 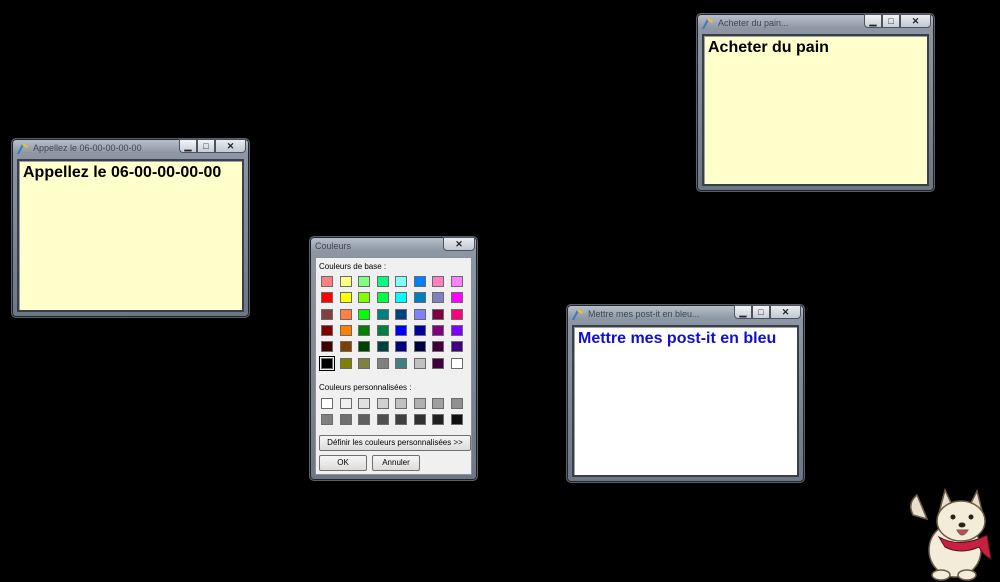 I want to click on dog-mascot-image, so click(x=951, y=534).